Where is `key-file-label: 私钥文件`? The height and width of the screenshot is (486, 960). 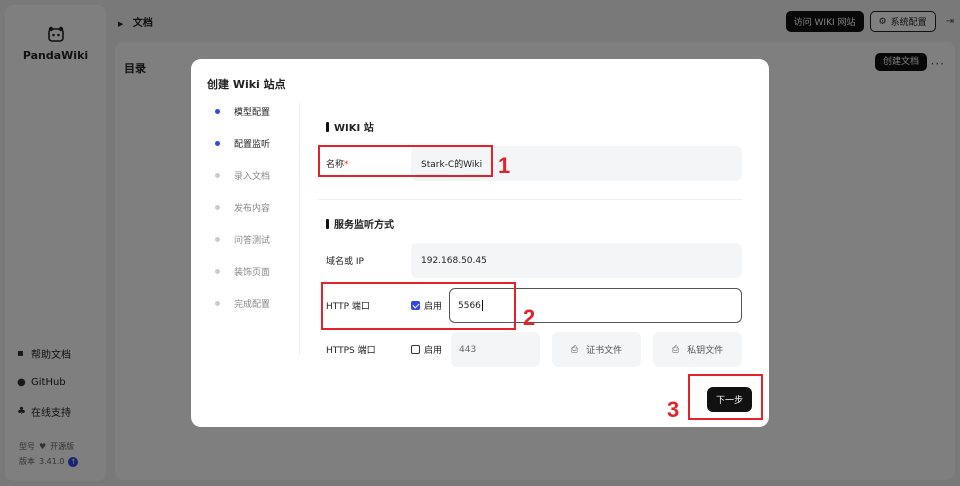 key-file-label: 私钥文件 is located at coordinates (705, 351).